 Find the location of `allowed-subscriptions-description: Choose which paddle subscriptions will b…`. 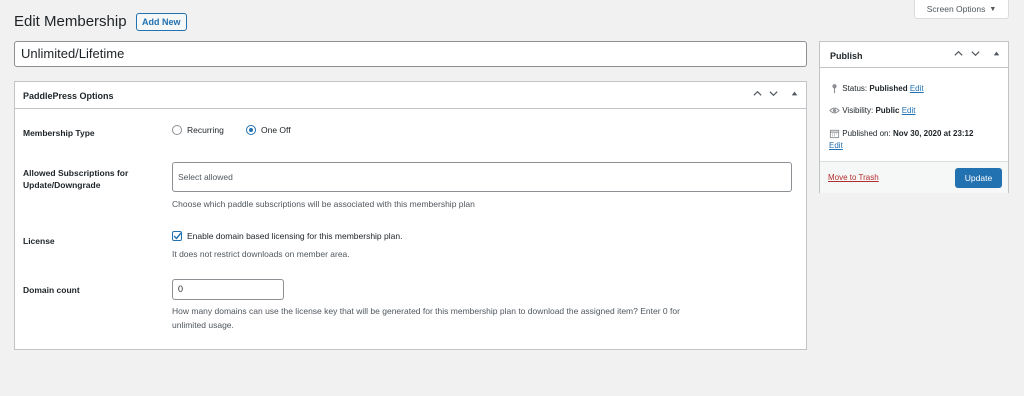

allowed-subscriptions-description: Choose which paddle subscriptions will b… is located at coordinates (323, 204).